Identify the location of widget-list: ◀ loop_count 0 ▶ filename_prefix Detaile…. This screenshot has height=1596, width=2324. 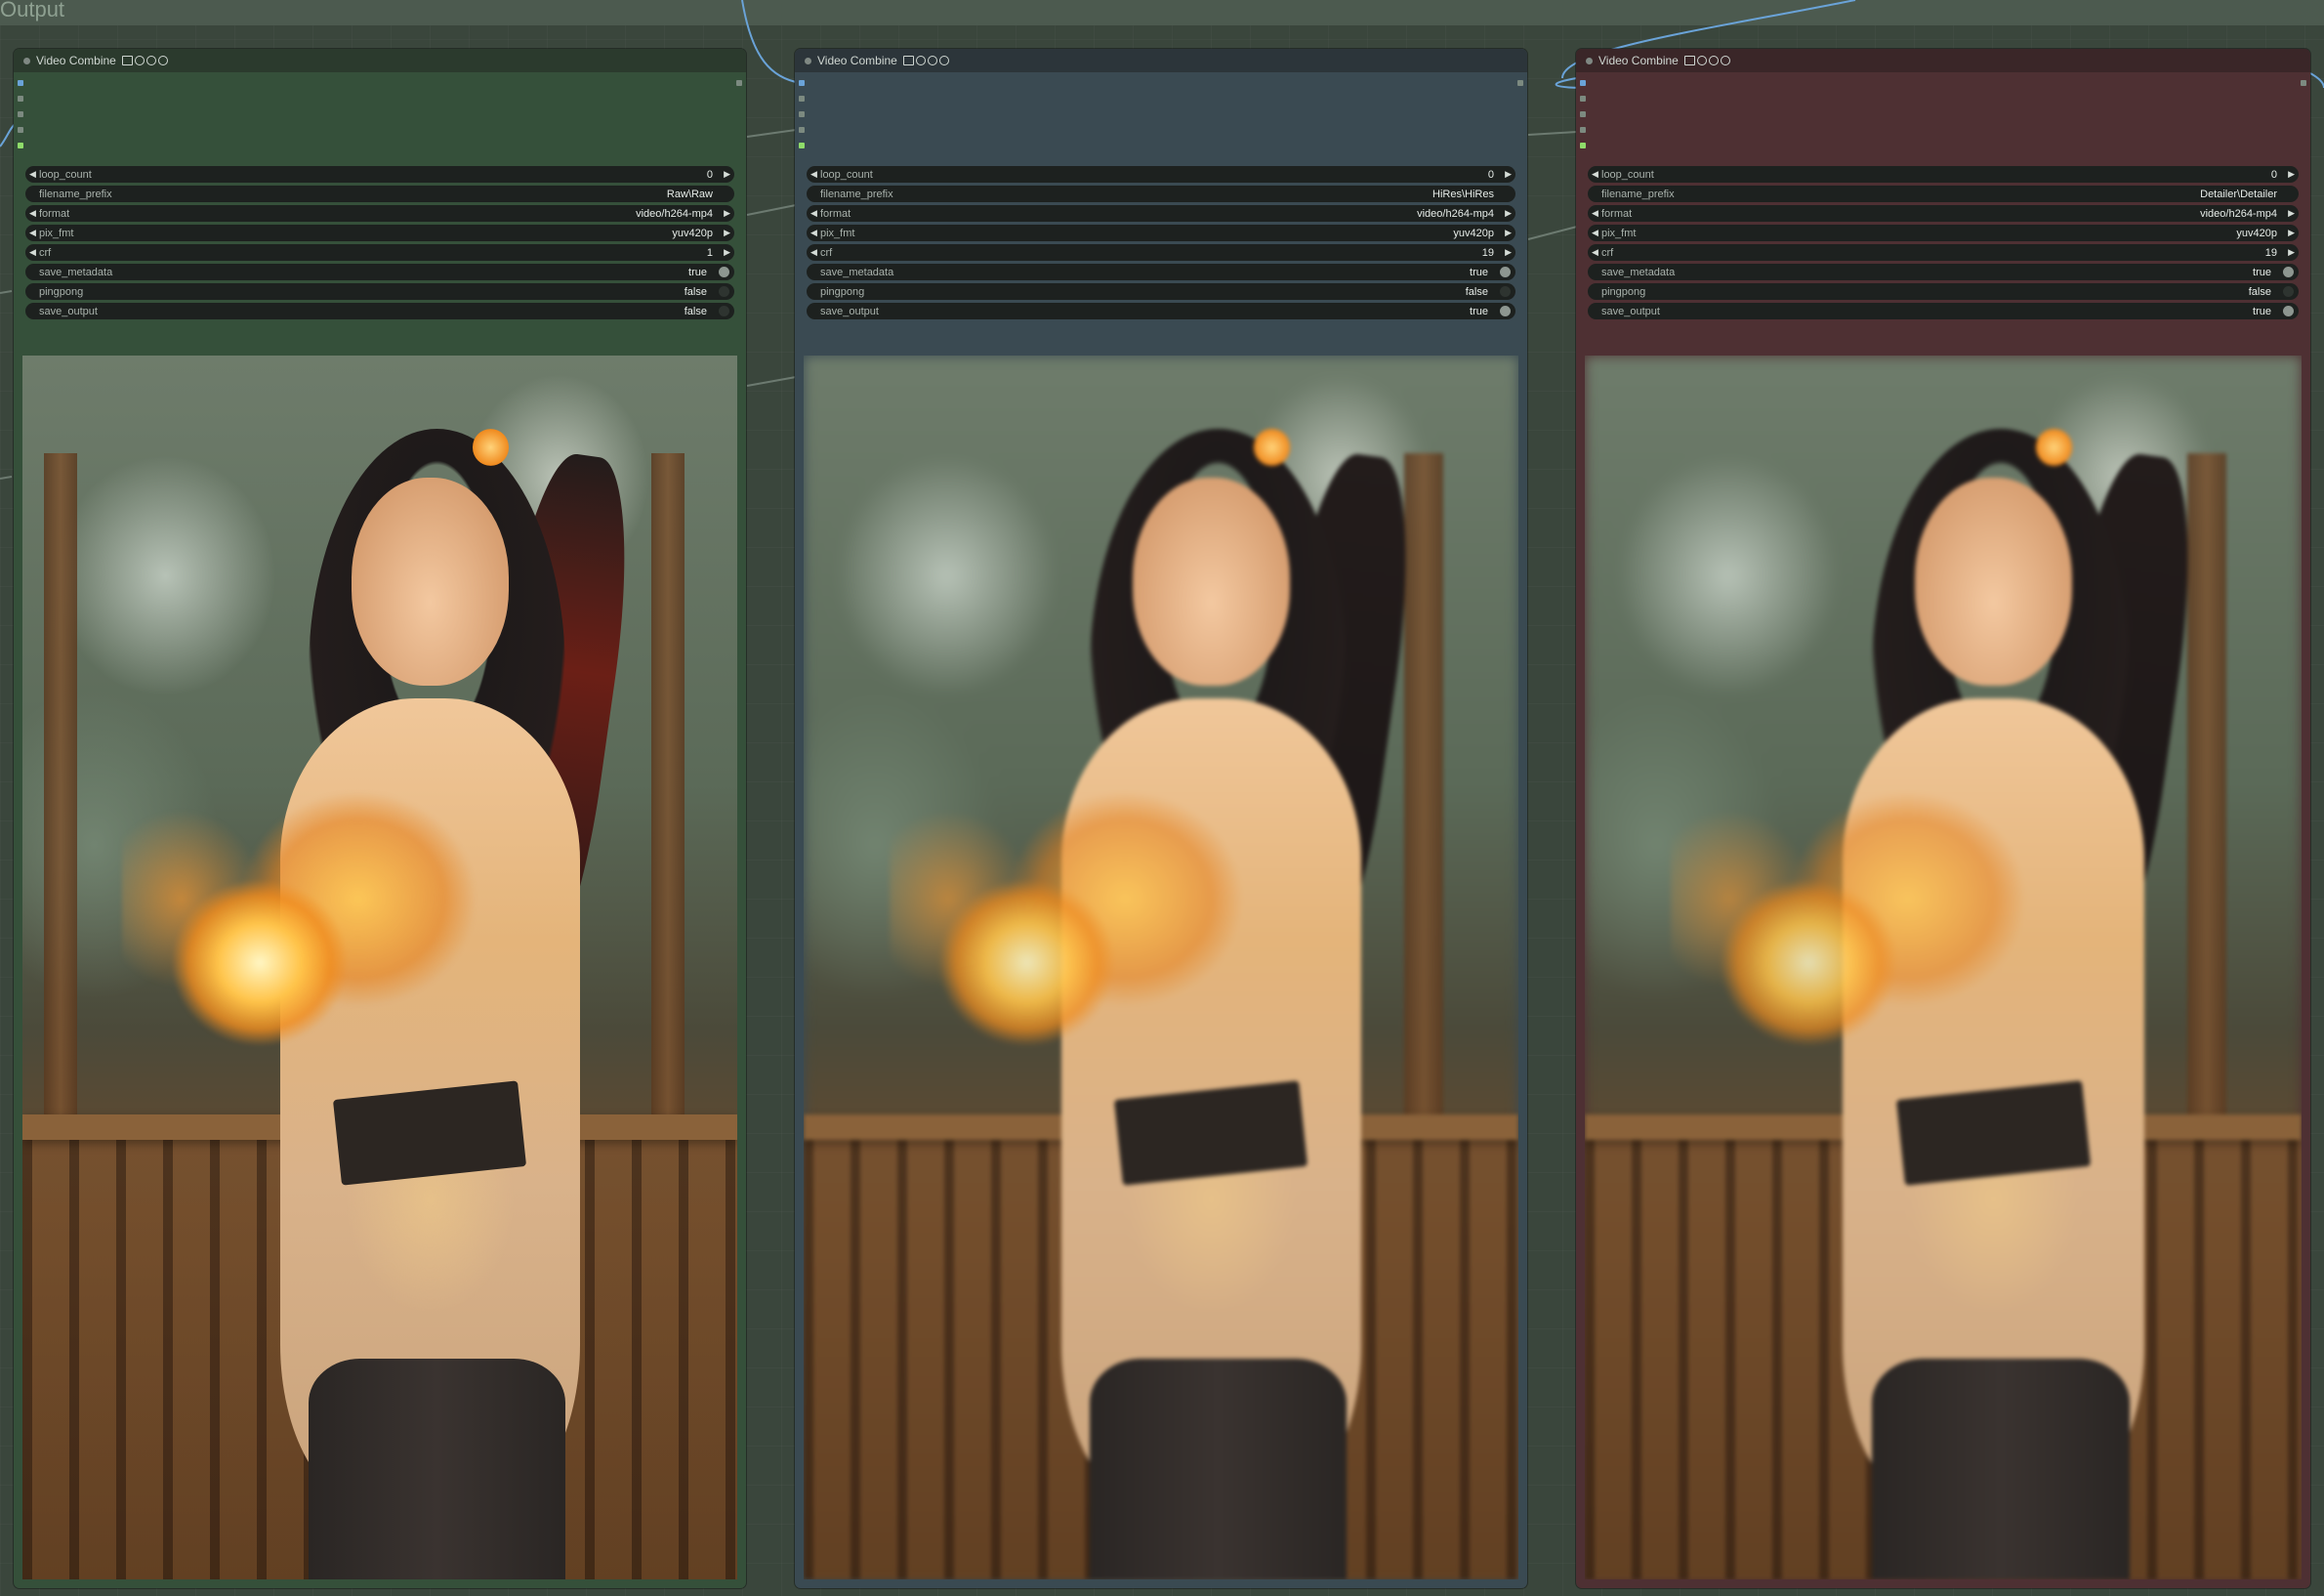
(1943, 242).